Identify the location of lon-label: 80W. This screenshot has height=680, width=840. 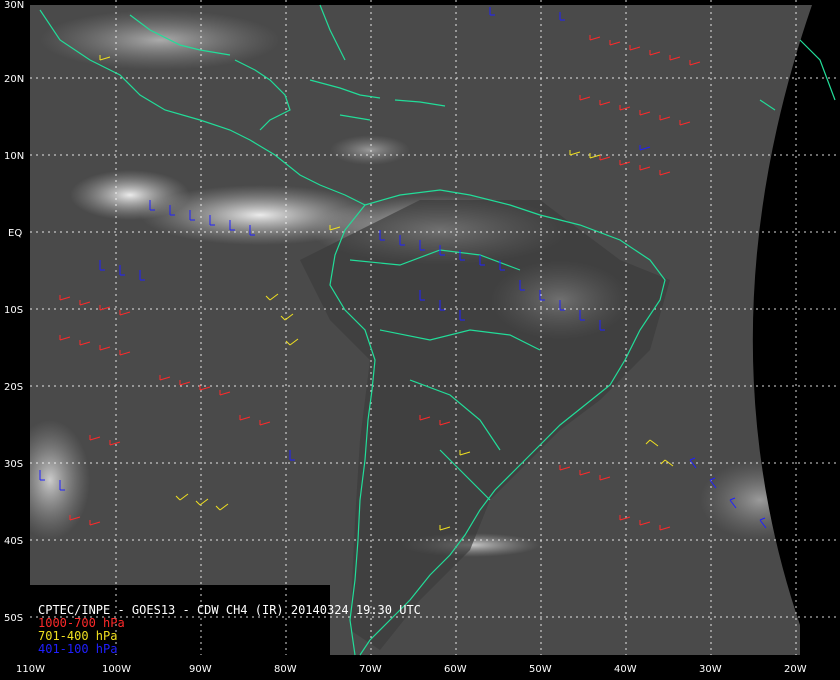
(285, 669).